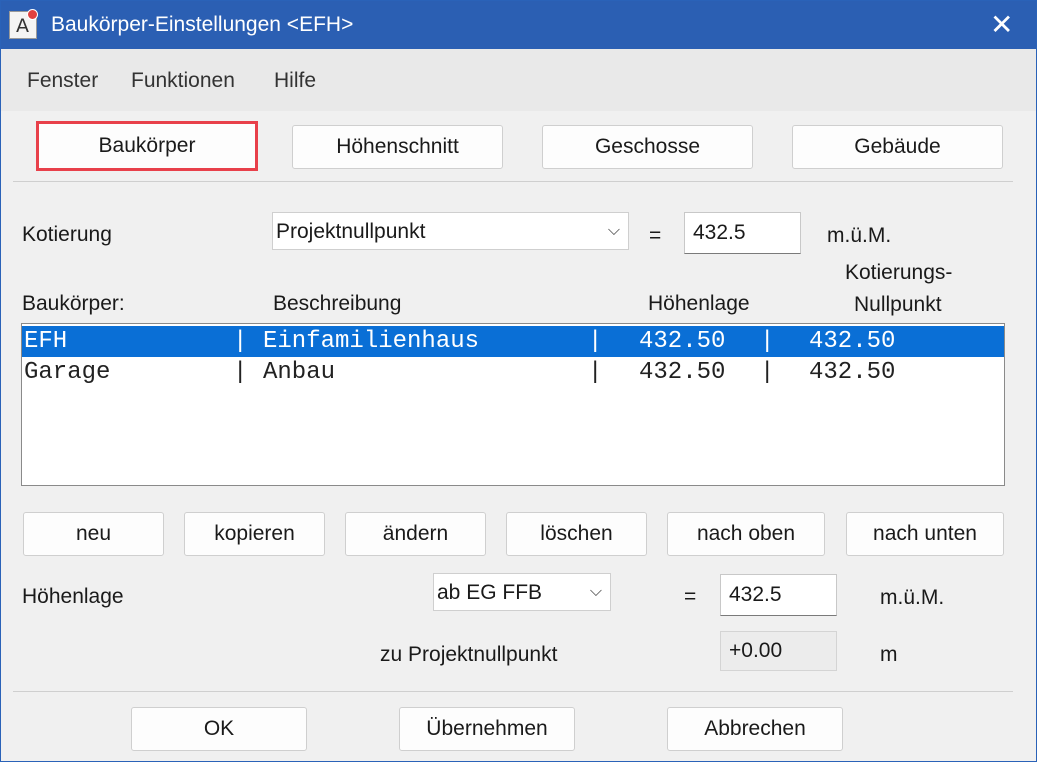  What do you see at coordinates (202, 24) in the screenshot?
I see `window-title: Baukörper-Einstellungen <EFH>` at bounding box center [202, 24].